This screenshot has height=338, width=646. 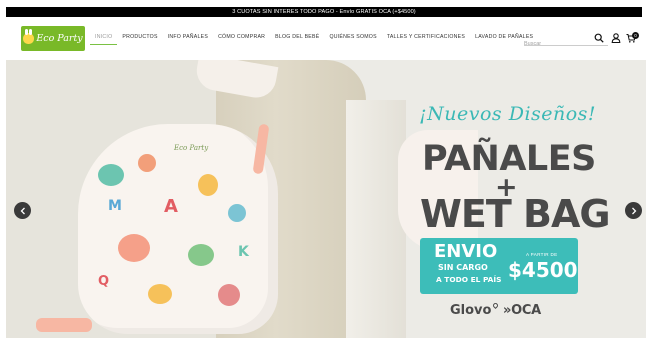 I want to click on cart-button: 0, so click(x=632, y=37).